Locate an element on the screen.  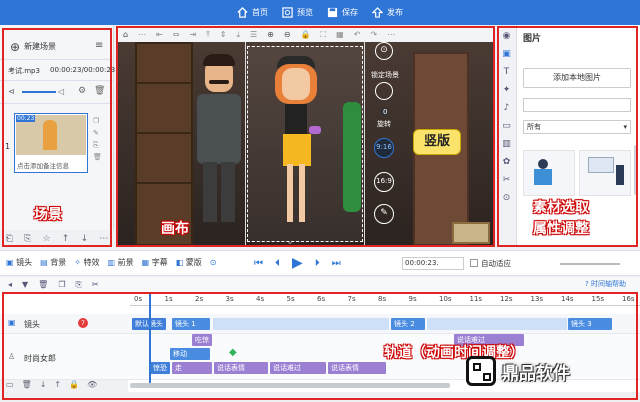
play-button: ▶ is located at coordinates (297, 263).